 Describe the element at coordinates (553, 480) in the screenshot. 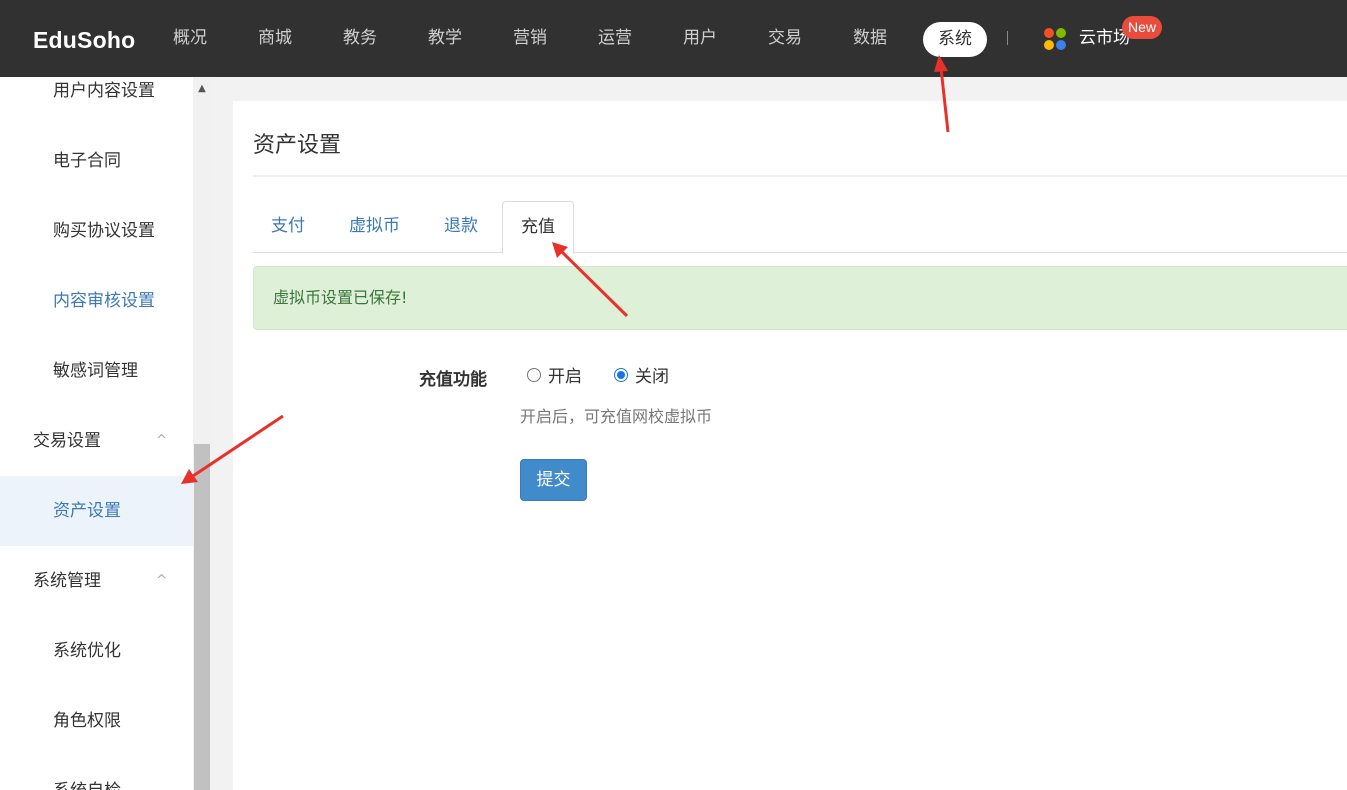

I see `submit-button: 提交` at that location.